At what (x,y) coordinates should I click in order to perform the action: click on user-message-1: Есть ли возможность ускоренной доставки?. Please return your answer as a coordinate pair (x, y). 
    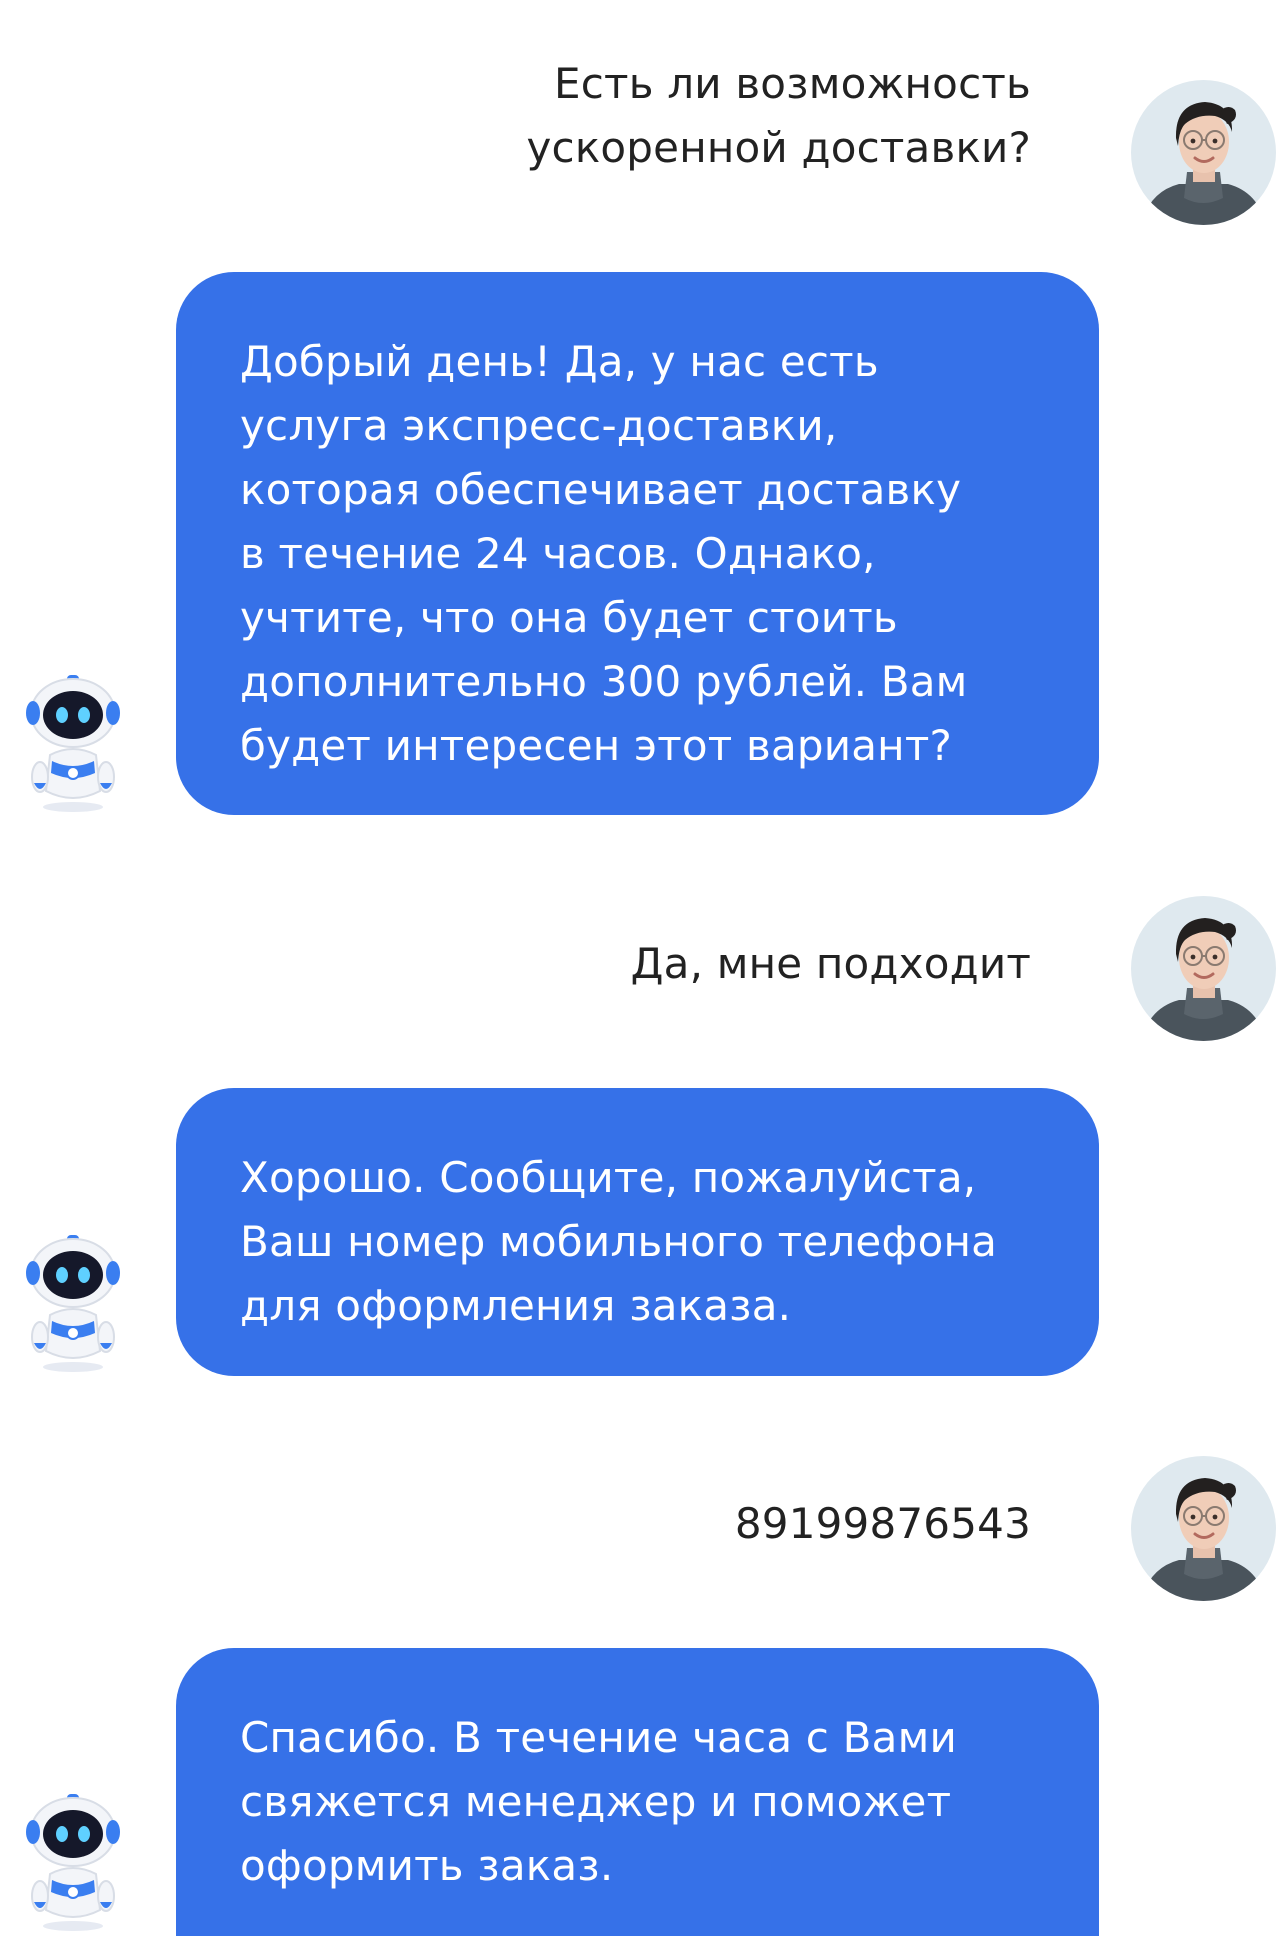
    Looking at the image, I should click on (778, 115).